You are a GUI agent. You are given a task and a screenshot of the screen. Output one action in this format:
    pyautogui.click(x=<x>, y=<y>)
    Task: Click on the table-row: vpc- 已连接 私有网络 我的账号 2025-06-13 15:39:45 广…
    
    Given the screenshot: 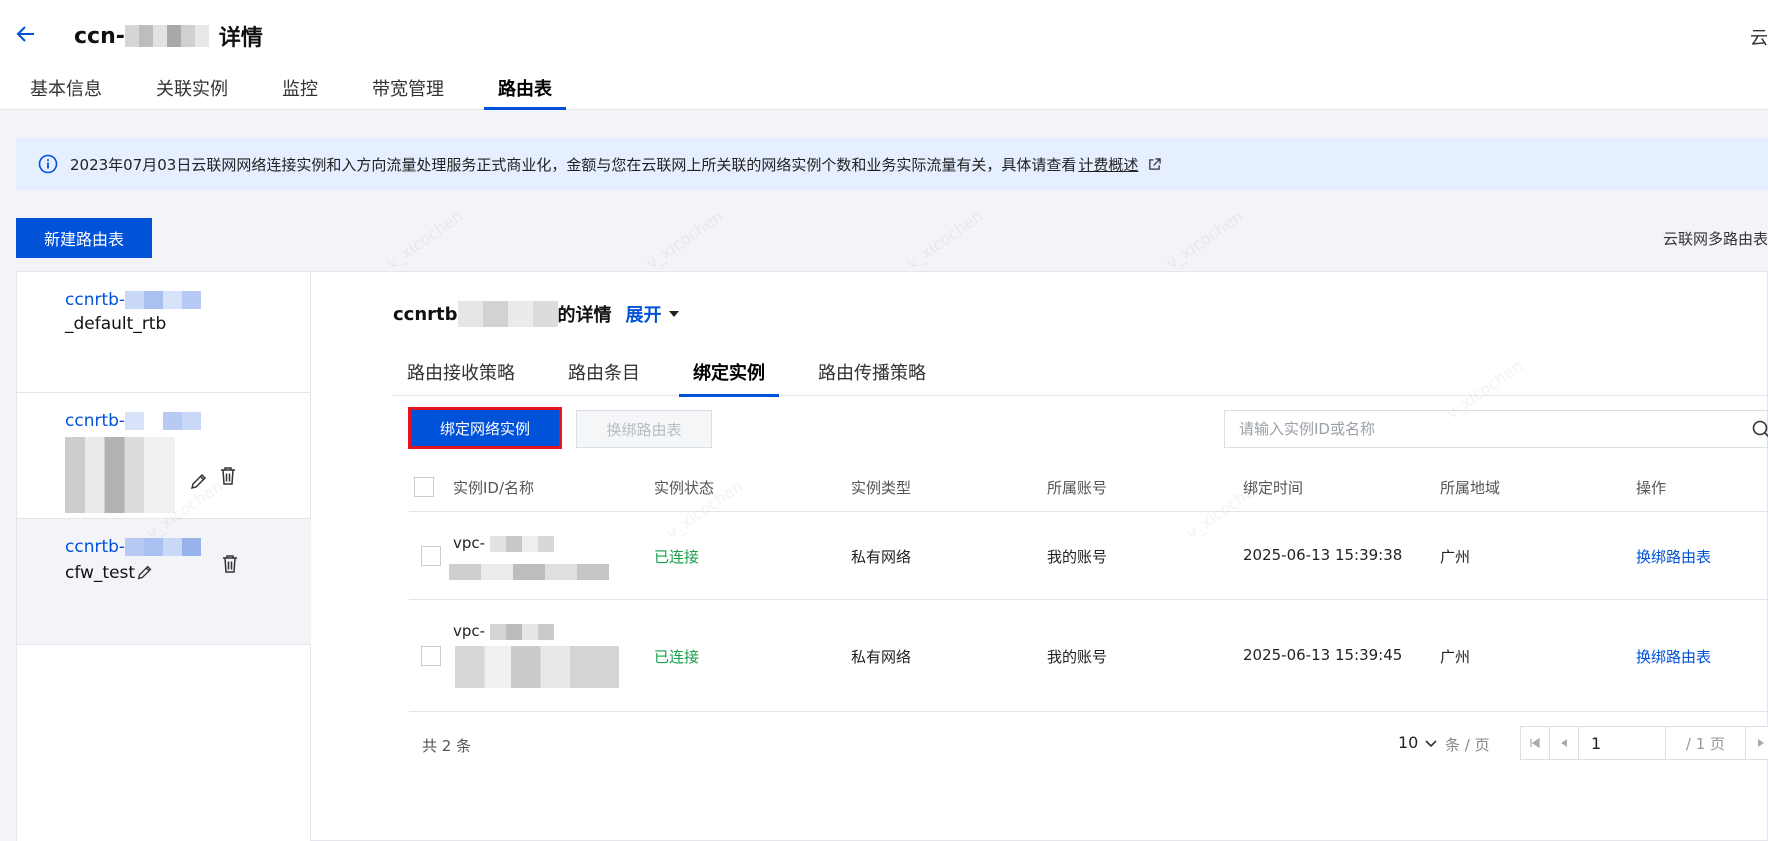 What is the action you would take?
    pyautogui.click(x=1088, y=656)
    